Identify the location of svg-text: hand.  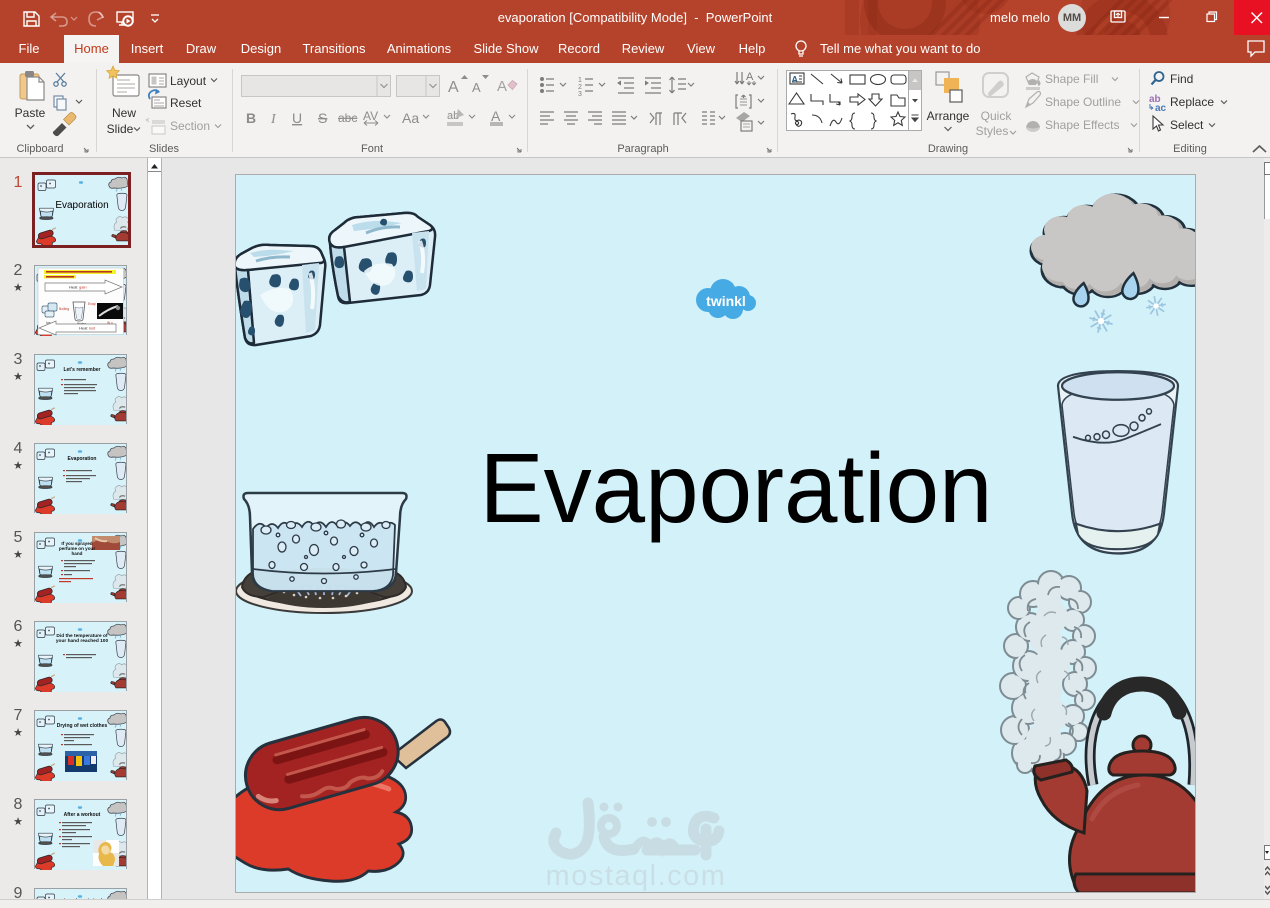
(77, 553).